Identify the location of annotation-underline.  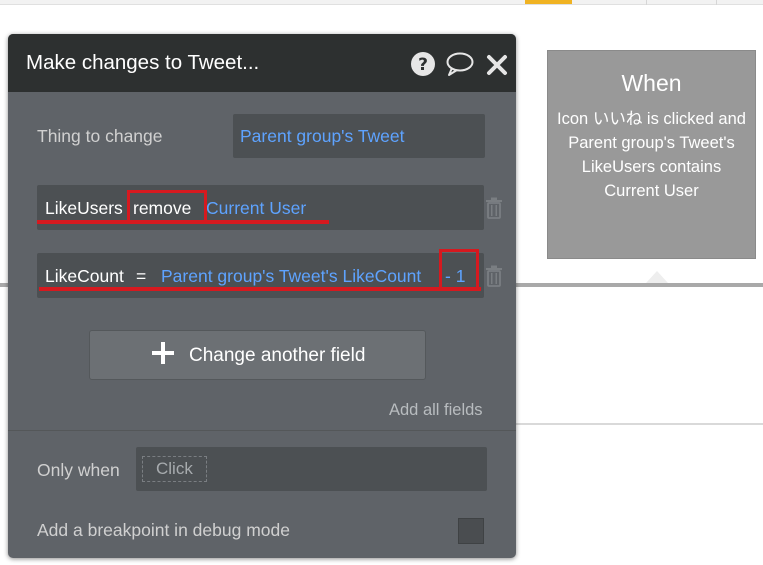
(260, 289).